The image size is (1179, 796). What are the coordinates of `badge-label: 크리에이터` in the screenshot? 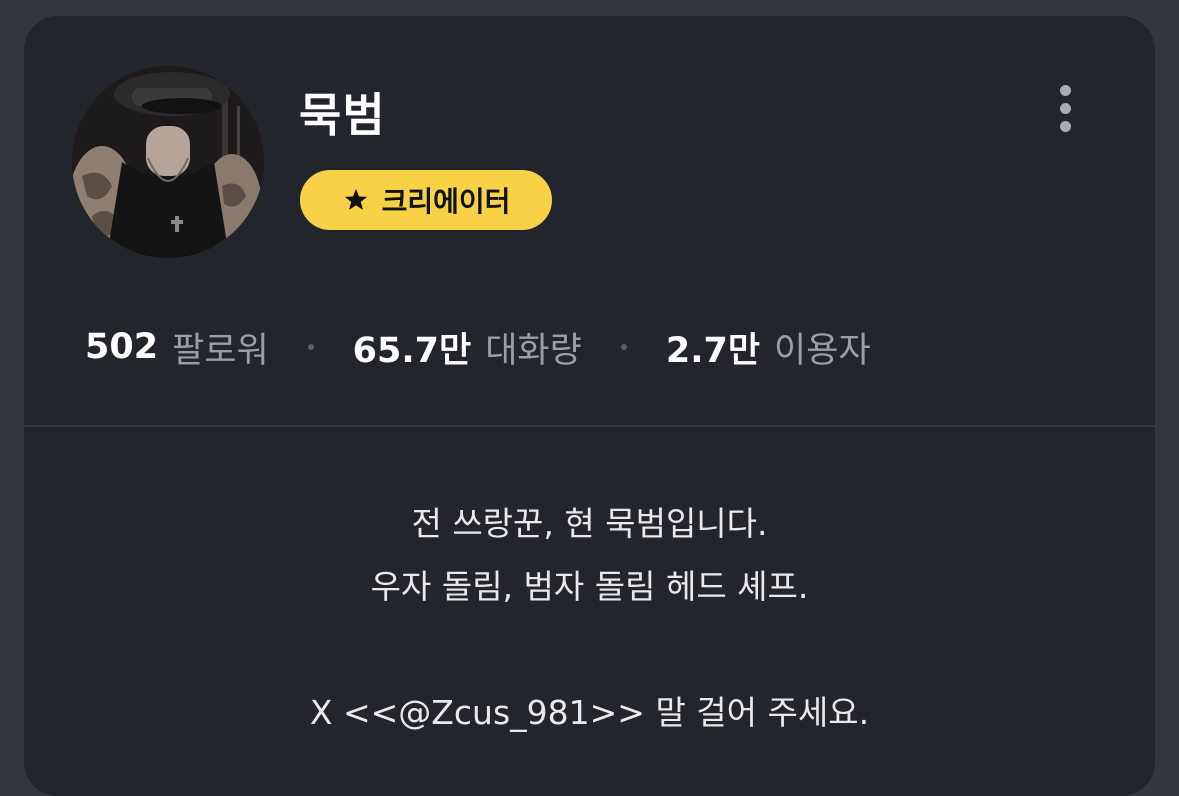 It's located at (446, 201).